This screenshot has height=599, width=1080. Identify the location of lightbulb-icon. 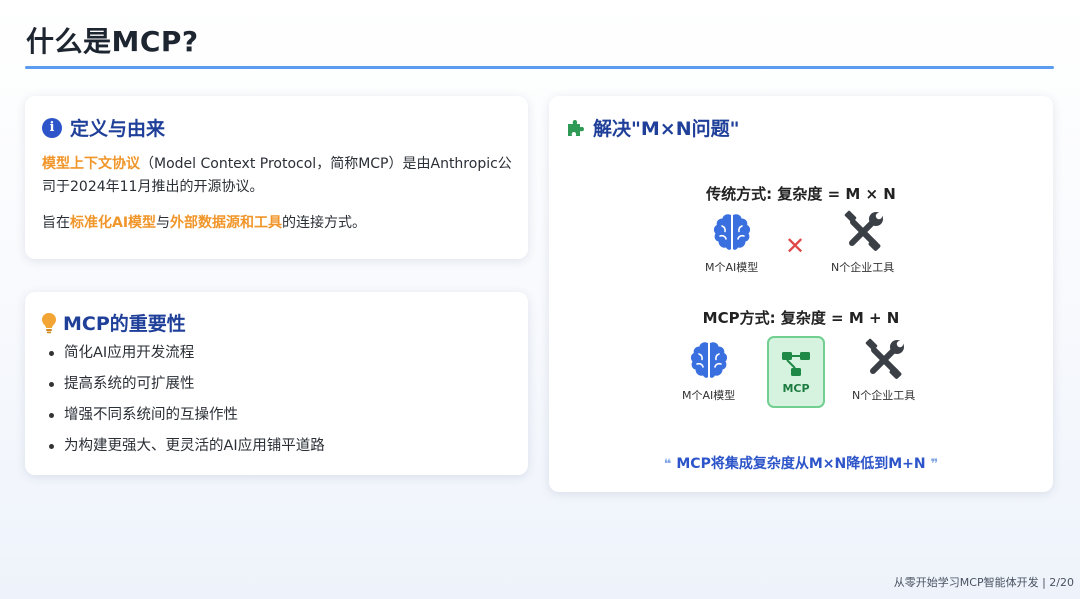
(49, 323).